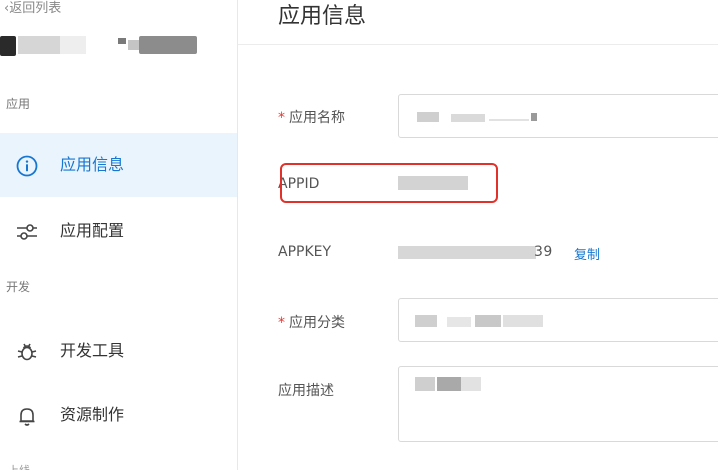 This screenshot has width=718, height=470. I want to click on bug-icon, so click(27, 352).